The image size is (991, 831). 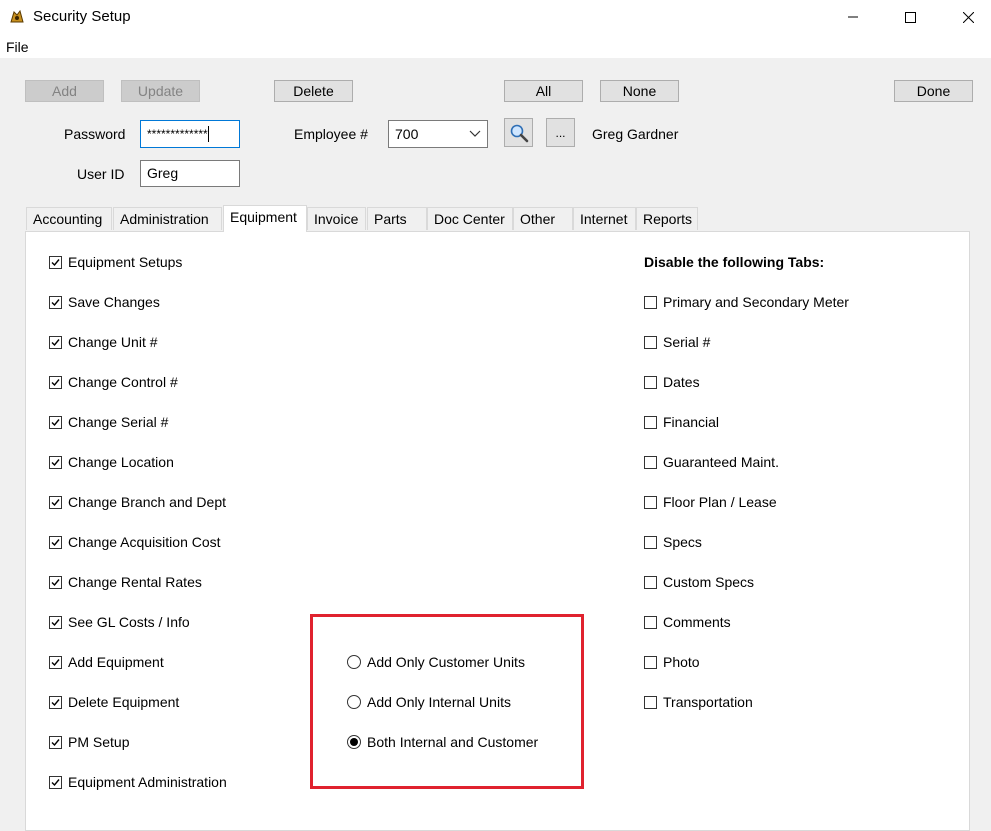 What do you see at coordinates (113, 382) in the screenshot?
I see `permission-row: Change Control #` at bounding box center [113, 382].